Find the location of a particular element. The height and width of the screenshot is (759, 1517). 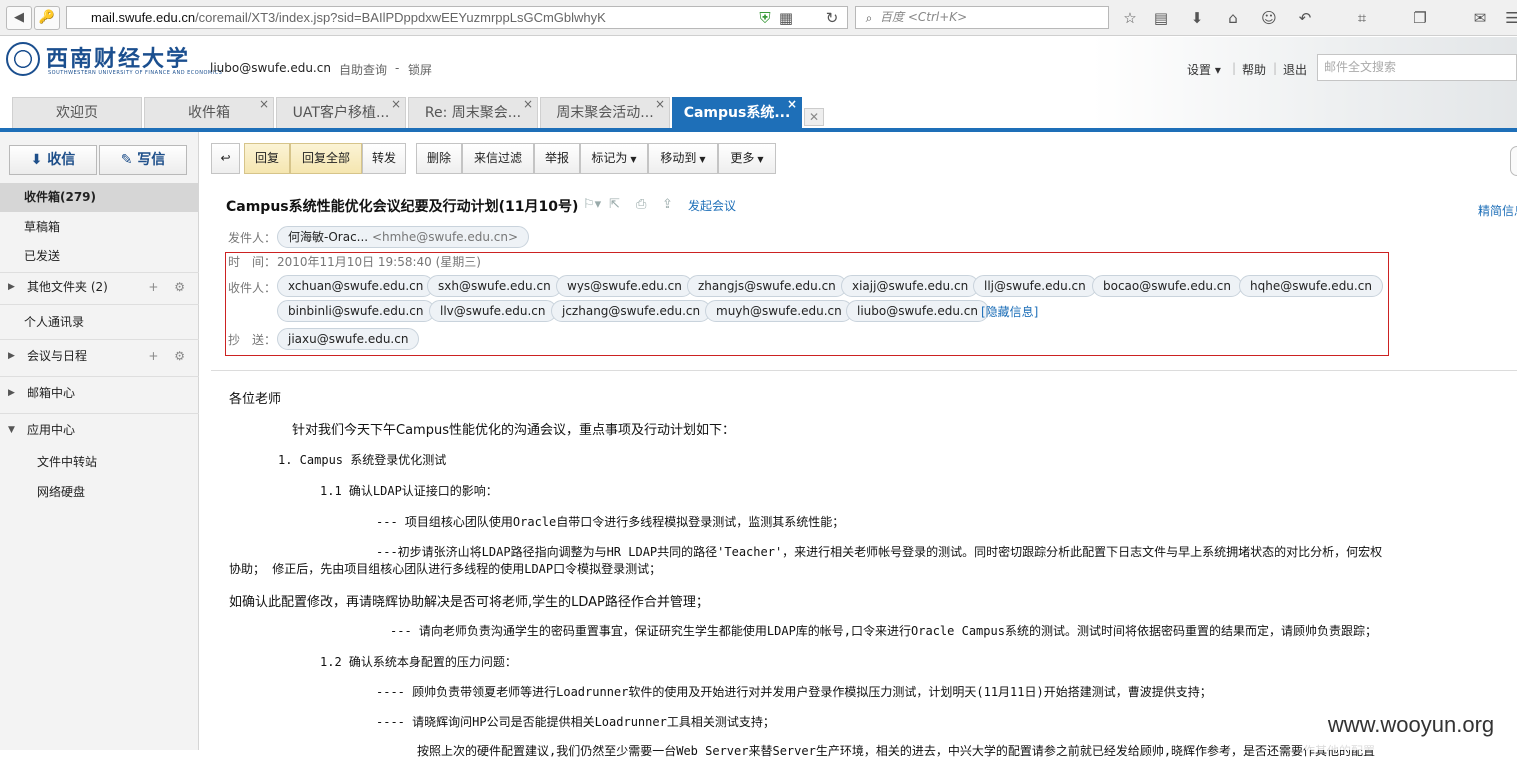

flag-icon: ⚐▾ is located at coordinates (592, 204).